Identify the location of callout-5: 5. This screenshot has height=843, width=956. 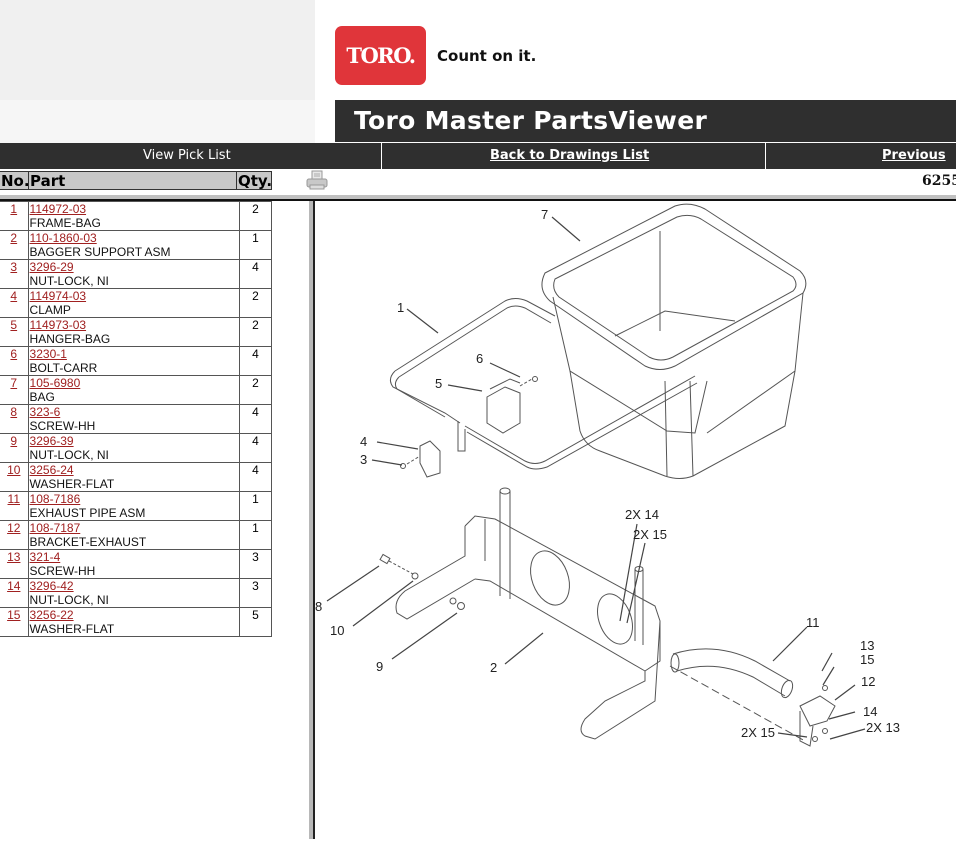
(438, 383).